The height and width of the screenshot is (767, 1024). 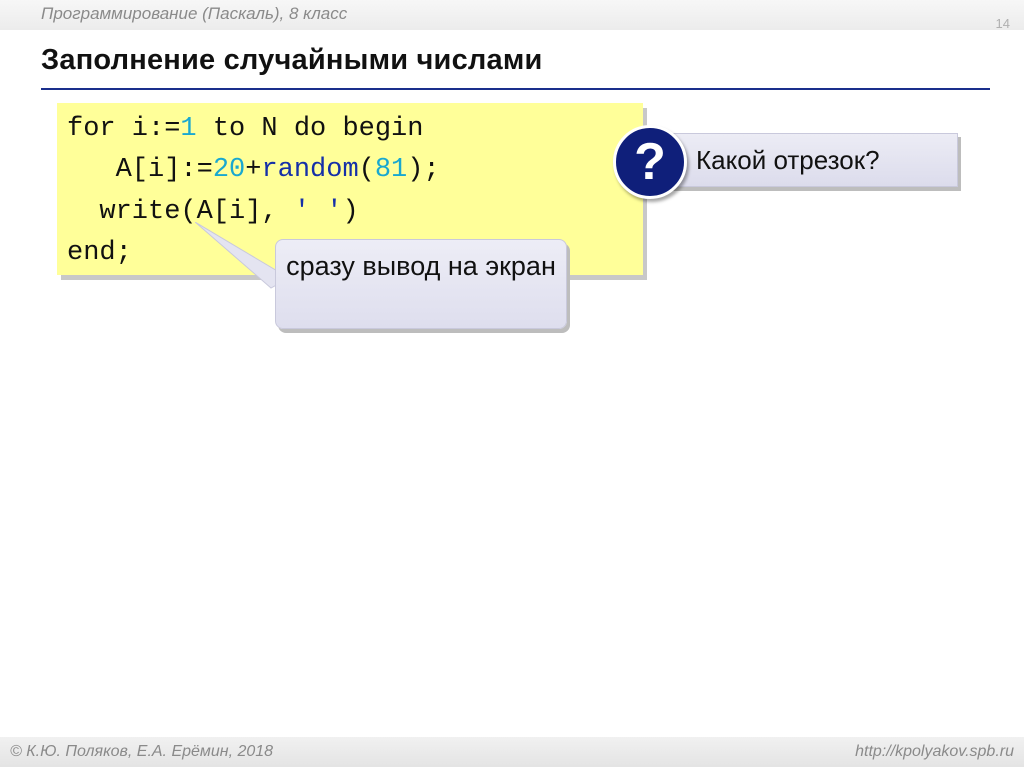 I want to click on question-callout: Какой отрезок?, so click(x=804, y=160).